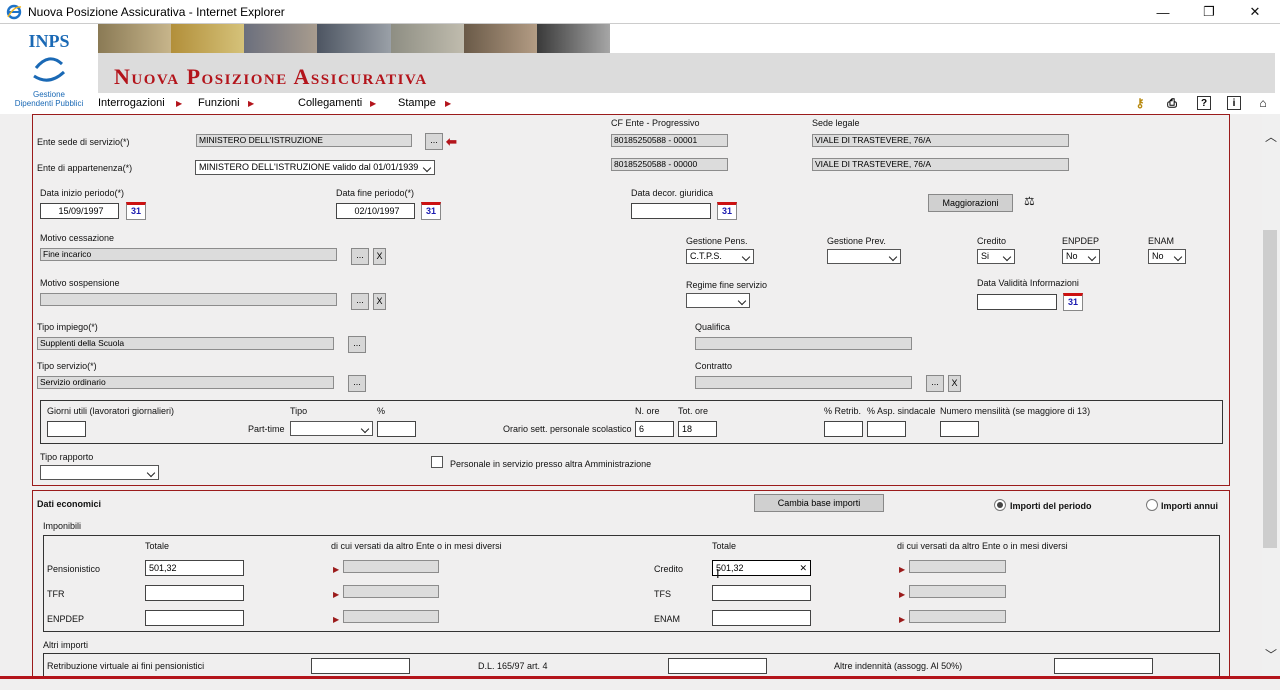  I want to click on altre-indennita-input, so click(1103, 666).